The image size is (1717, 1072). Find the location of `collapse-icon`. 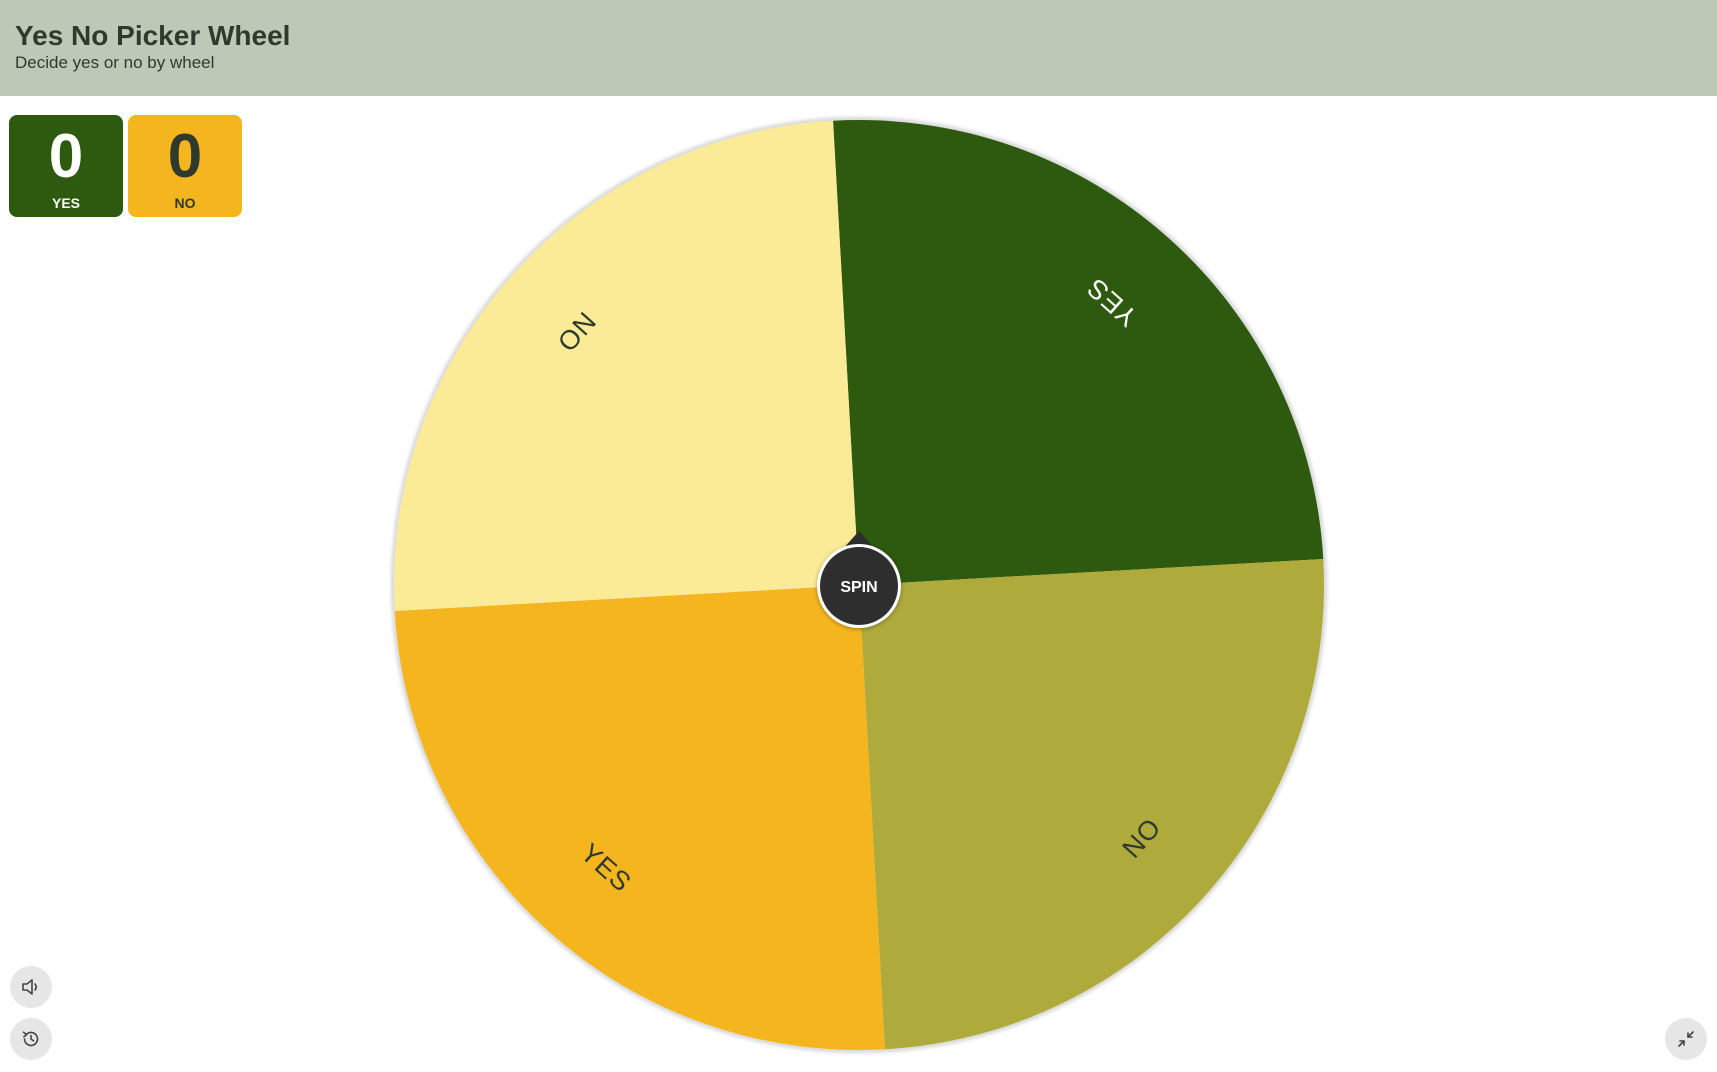

collapse-icon is located at coordinates (1686, 1039).